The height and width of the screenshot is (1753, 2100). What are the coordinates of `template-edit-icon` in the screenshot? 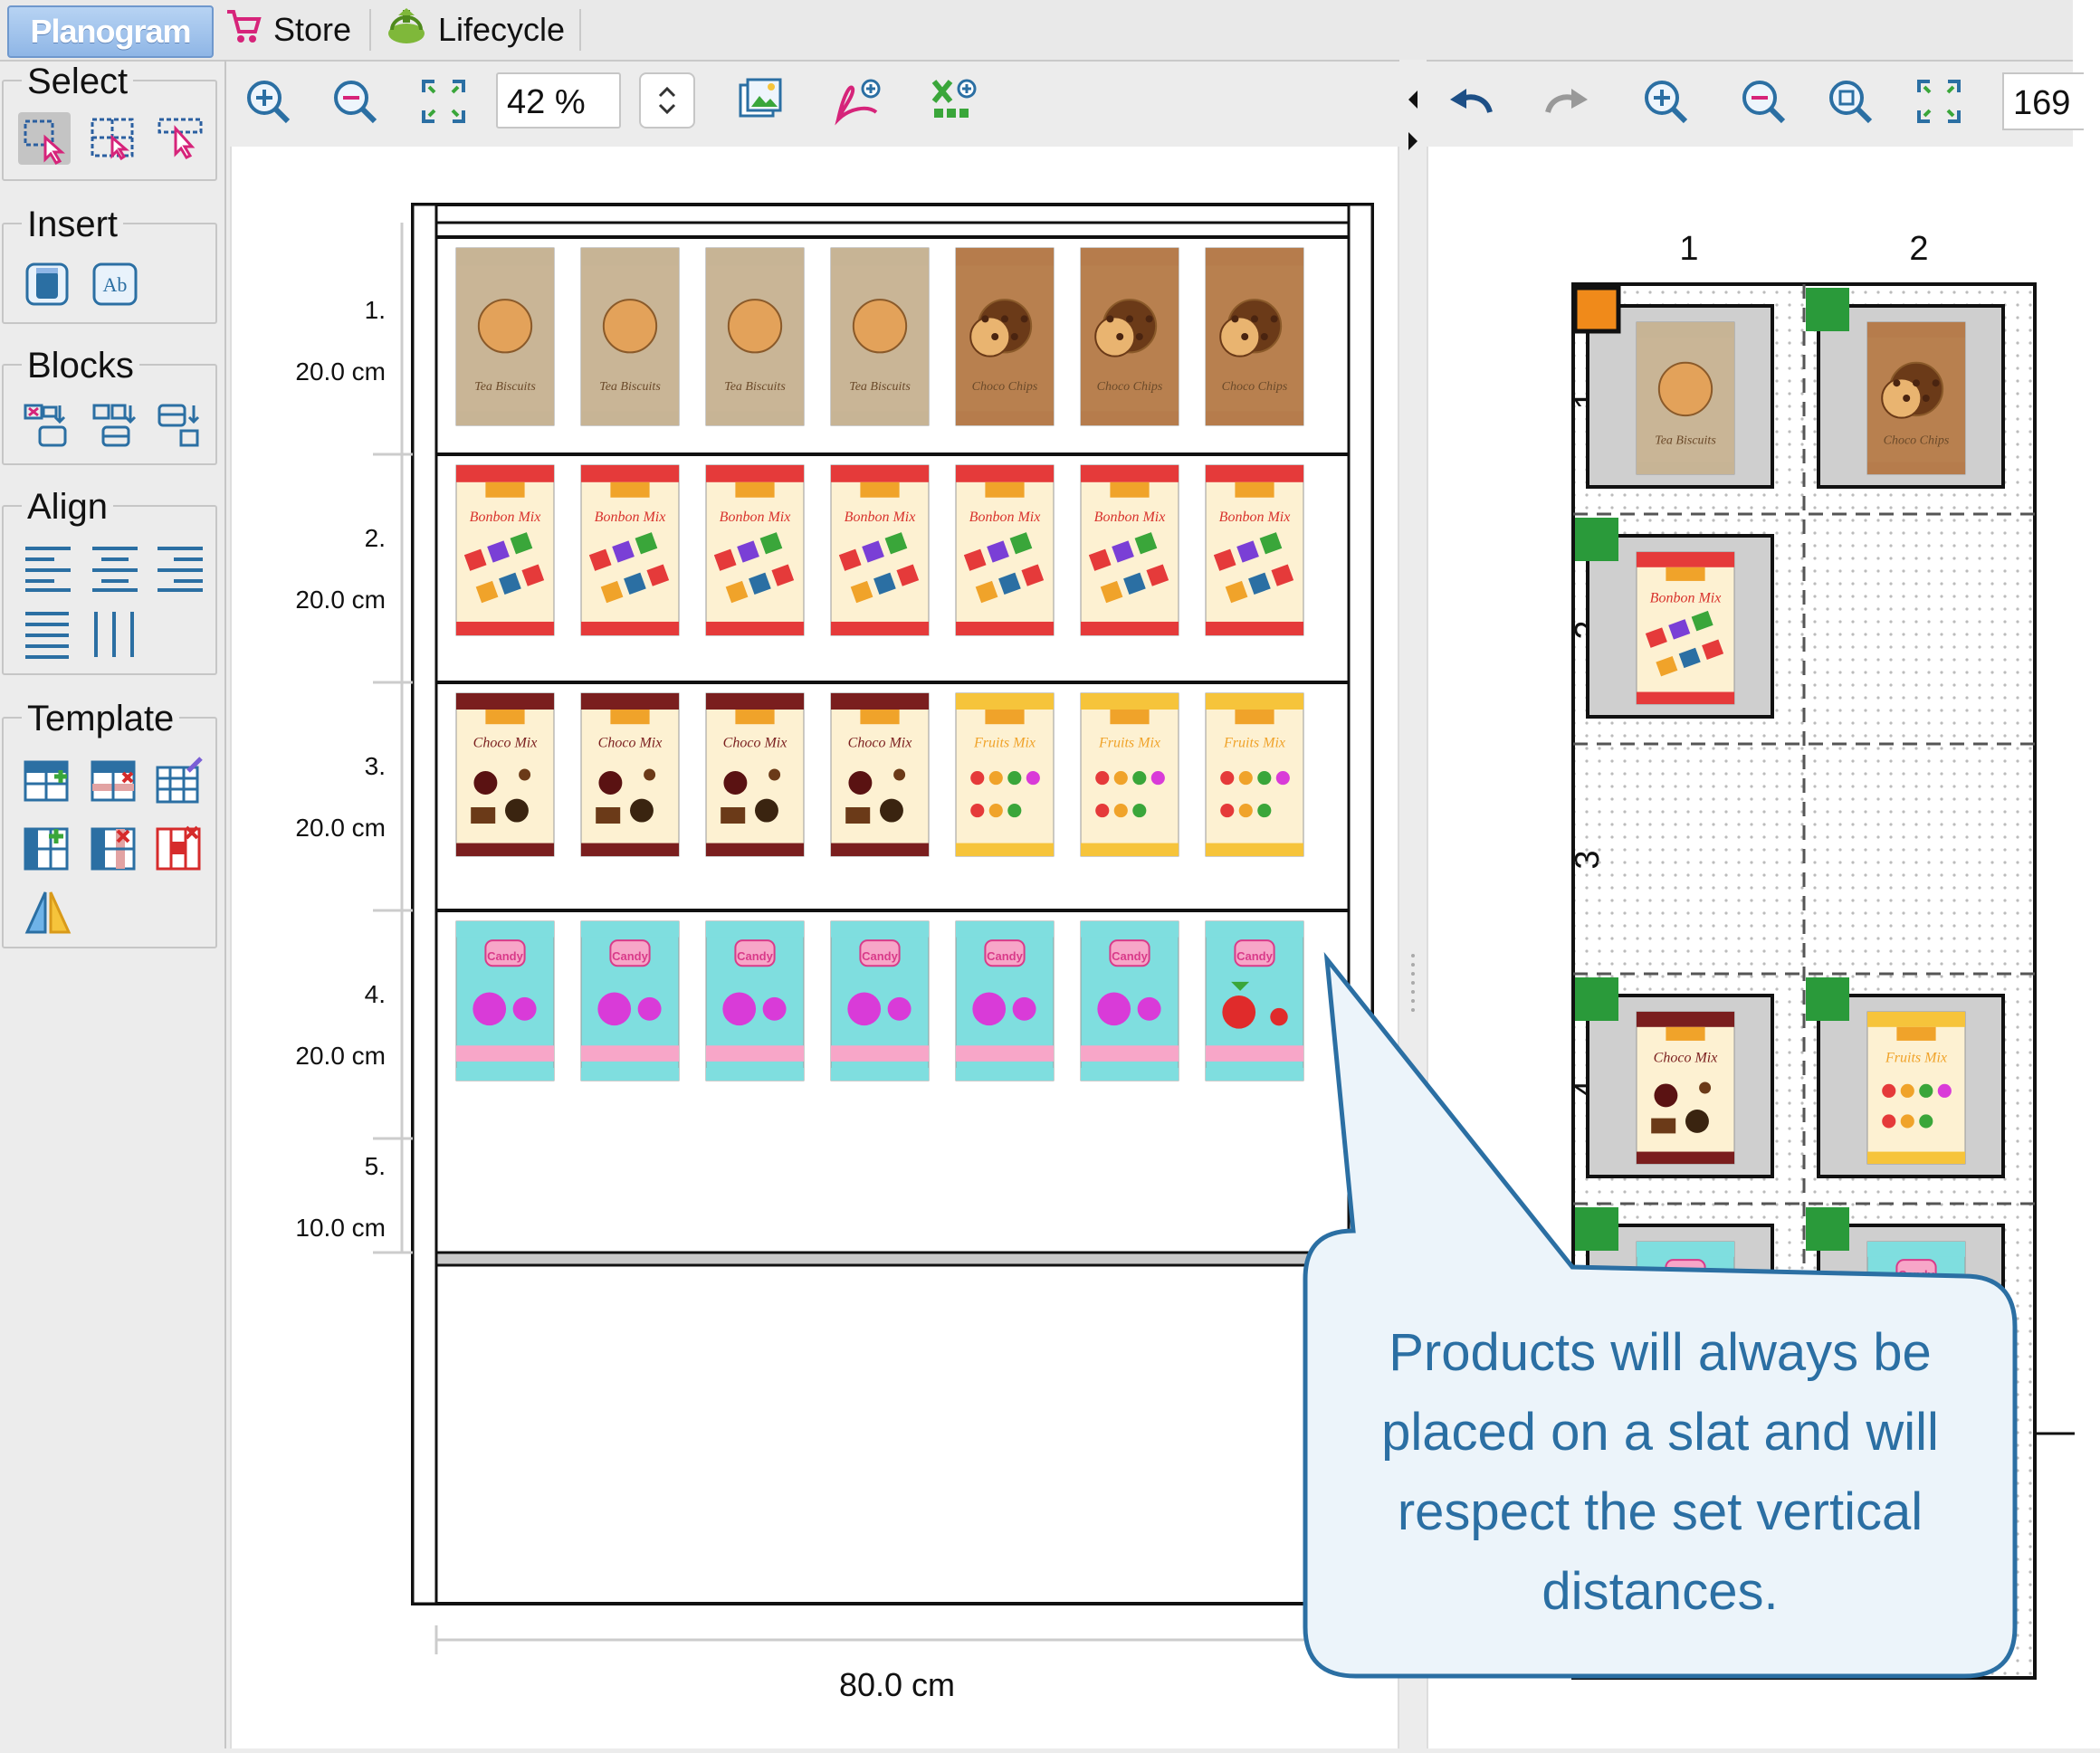 It's located at (180, 781).